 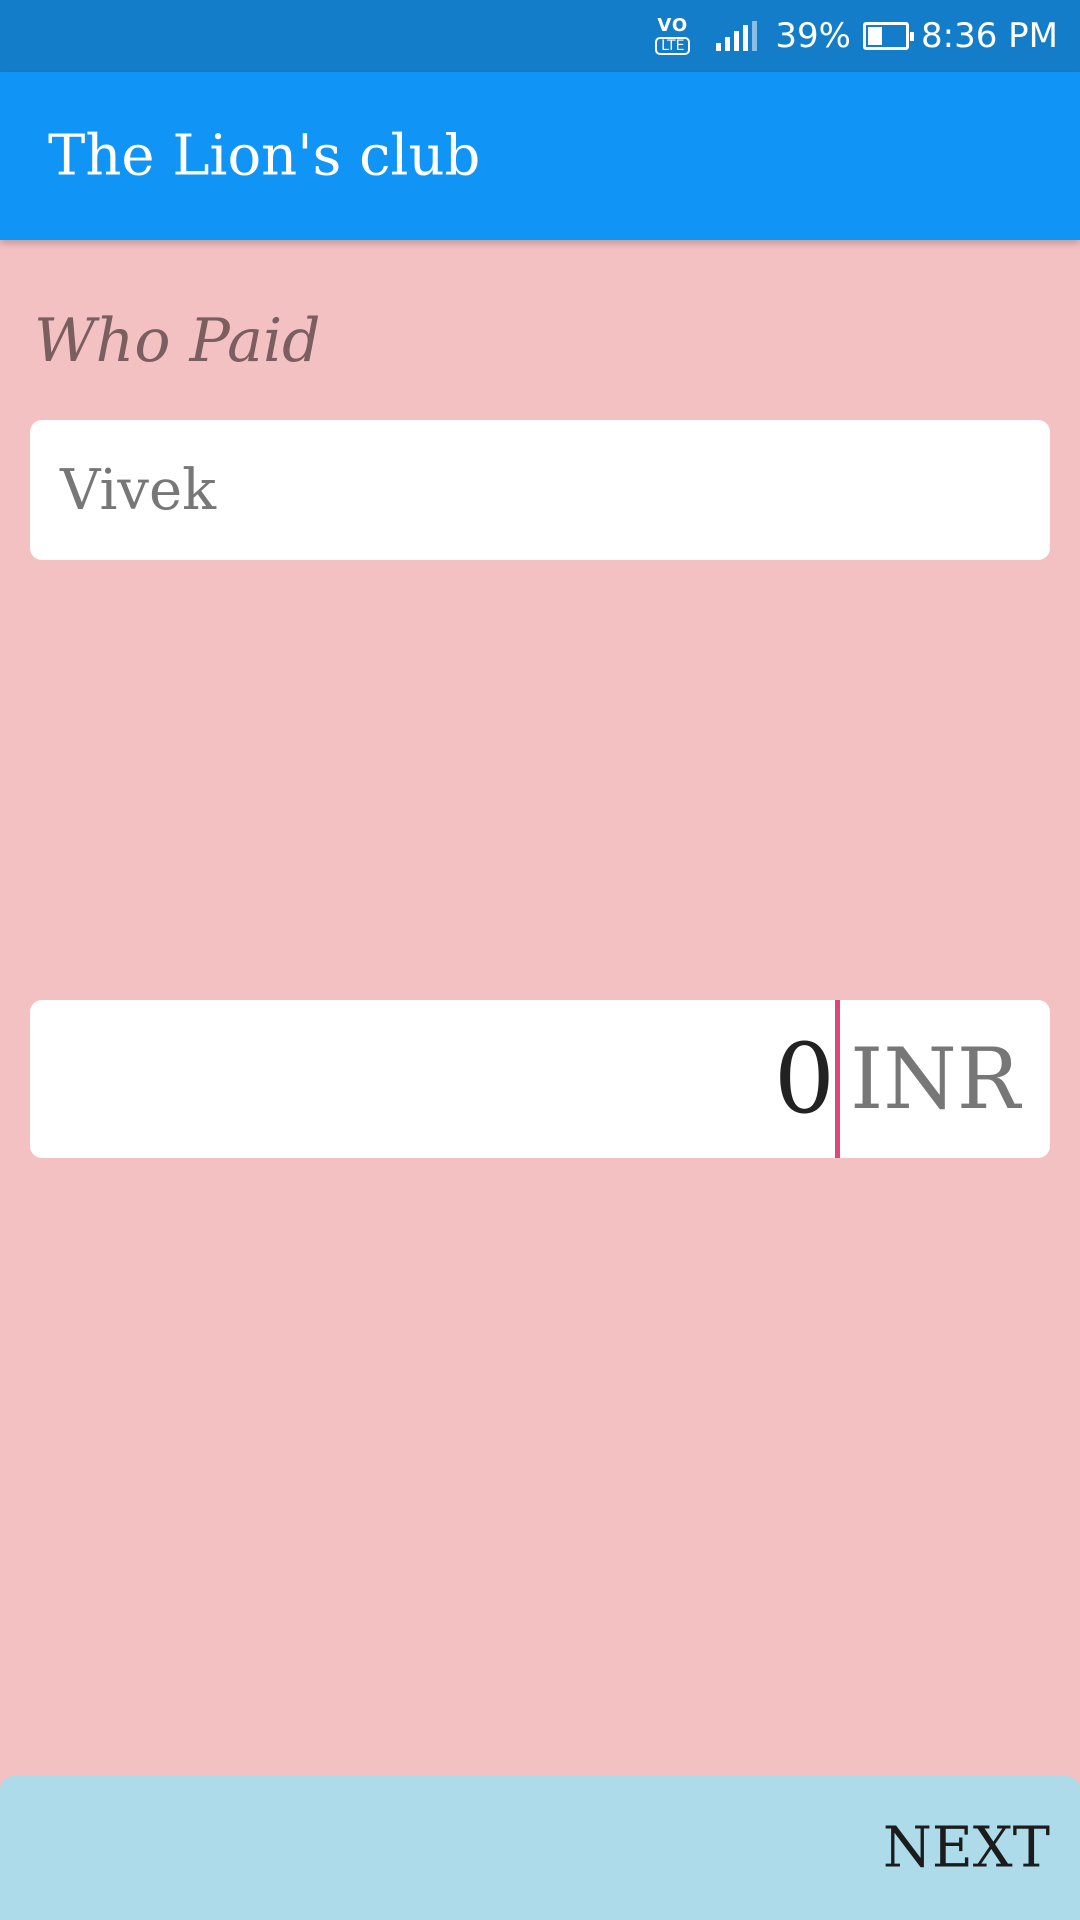 I want to click on next-button: NEXT, so click(x=966, y=1848).